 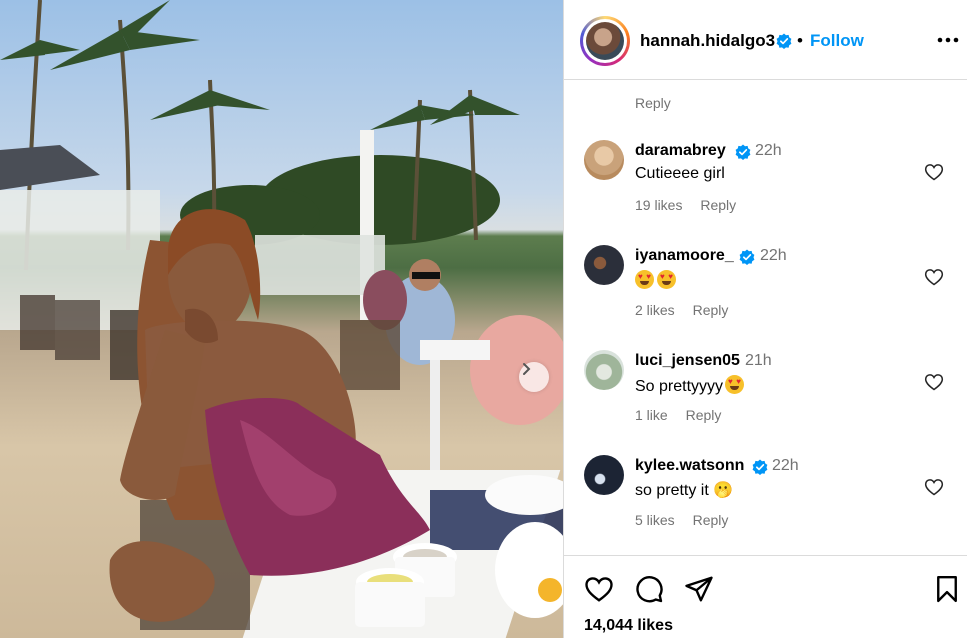 What do you see at coordinates (679, 386) in the screenshot?
I see `comment-text-content: So prettyyyy` at bounding box center [679, 386].